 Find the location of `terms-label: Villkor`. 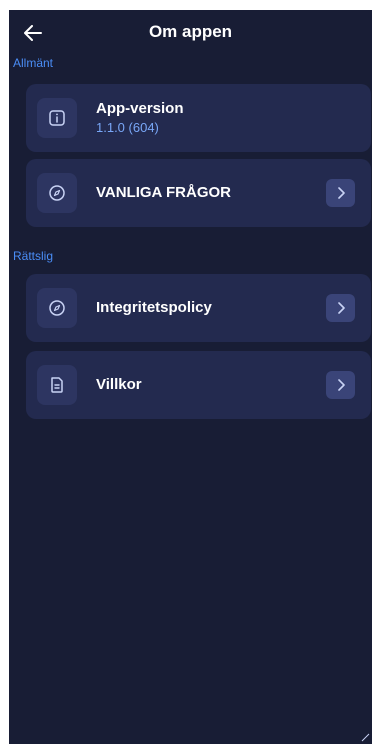

terms-label: Villkor is located at coordinates (119, 384).